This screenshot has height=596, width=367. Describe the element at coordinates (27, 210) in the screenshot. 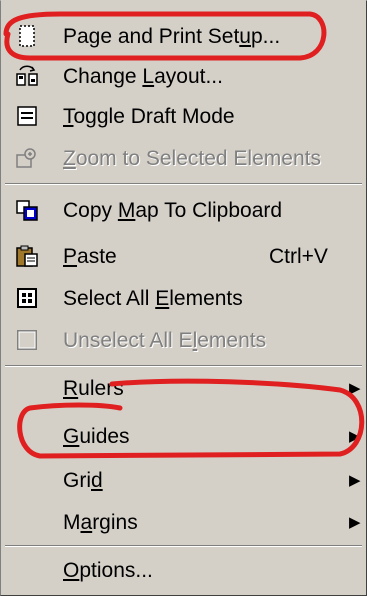

I see `copy-map-icon` at that location.